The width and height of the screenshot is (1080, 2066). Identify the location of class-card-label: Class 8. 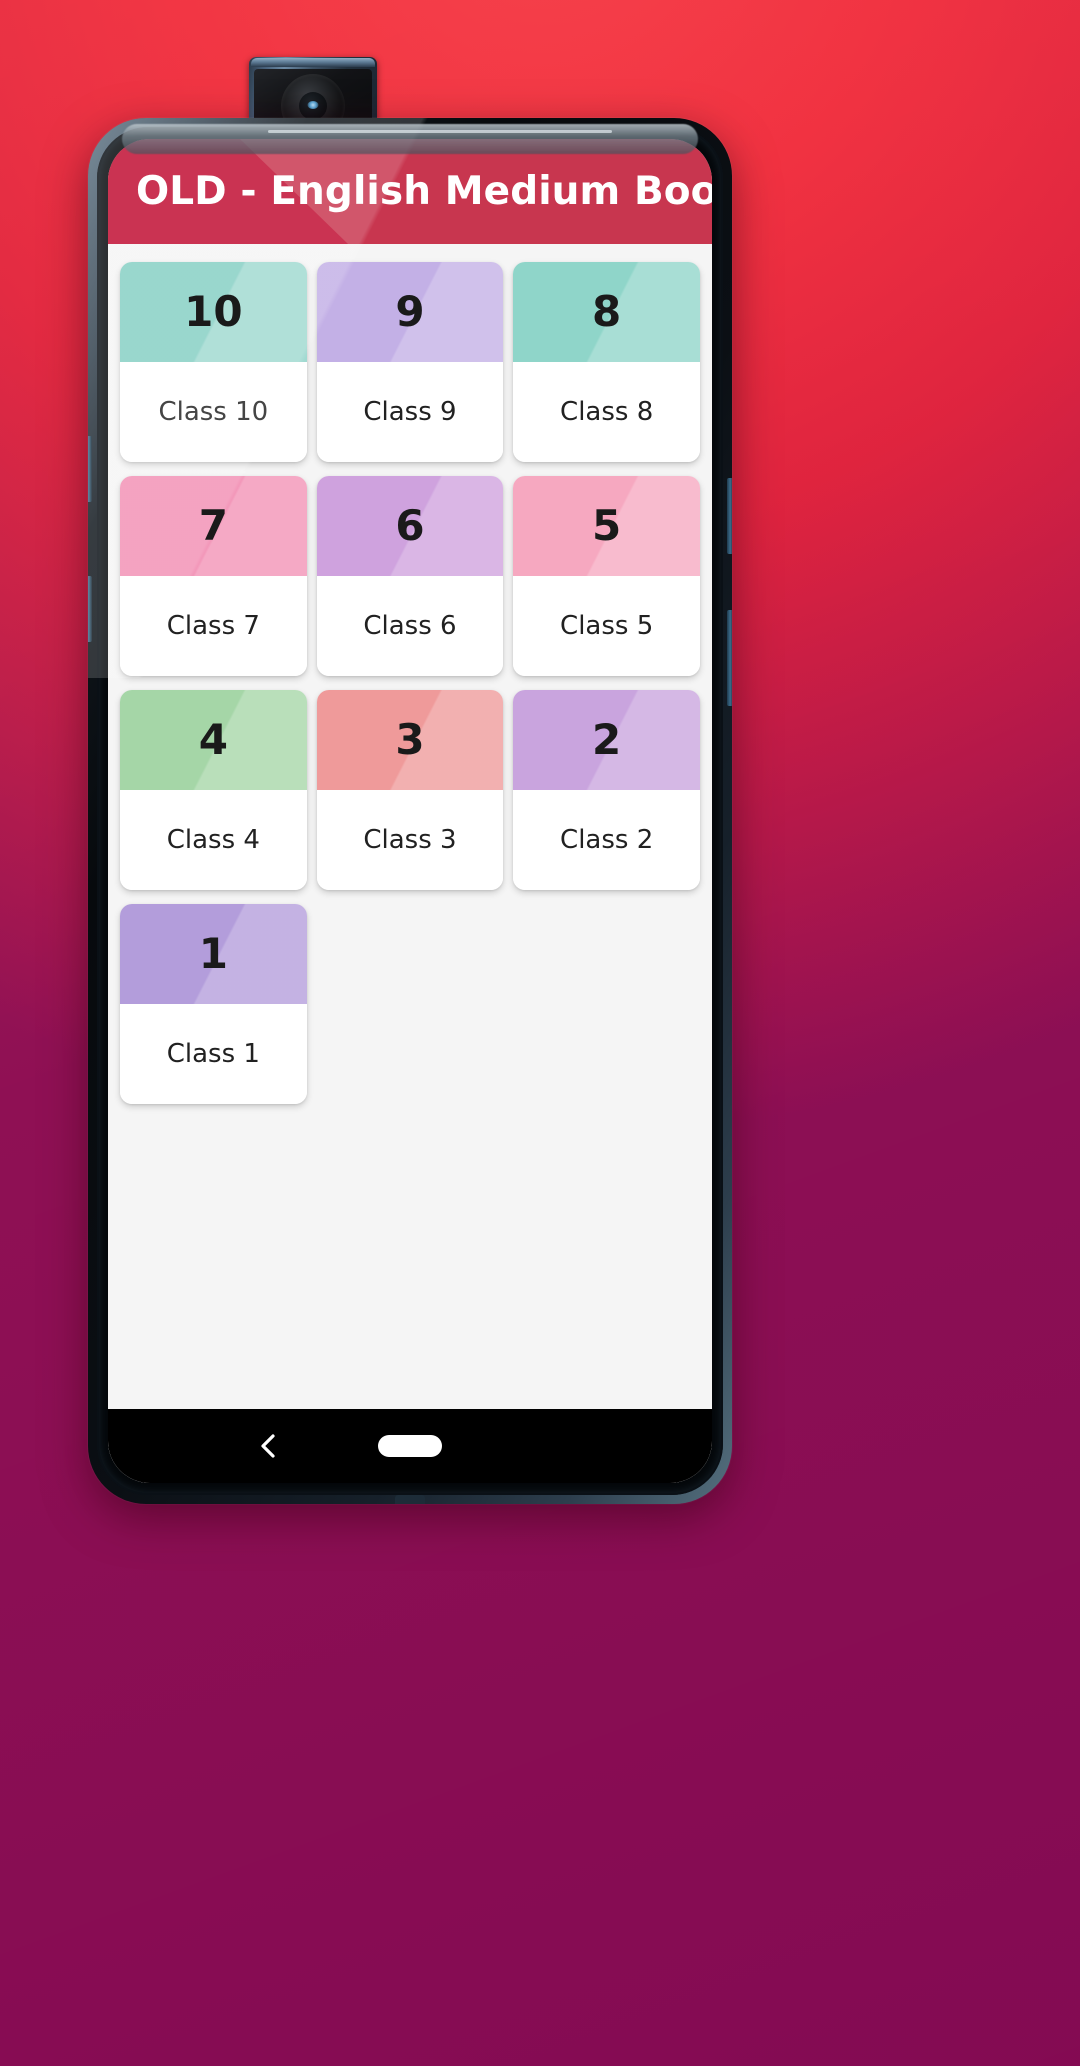
(606, 412).